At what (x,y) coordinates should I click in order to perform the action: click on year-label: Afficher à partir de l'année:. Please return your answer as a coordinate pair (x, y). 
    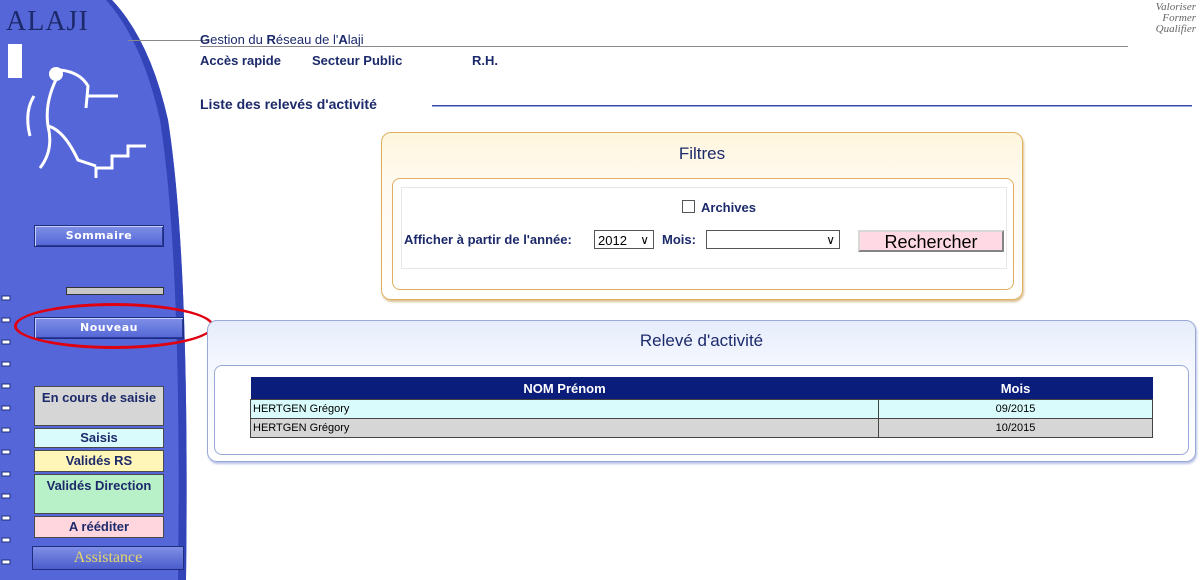
    Looking at the image, I should click on (488, 239).